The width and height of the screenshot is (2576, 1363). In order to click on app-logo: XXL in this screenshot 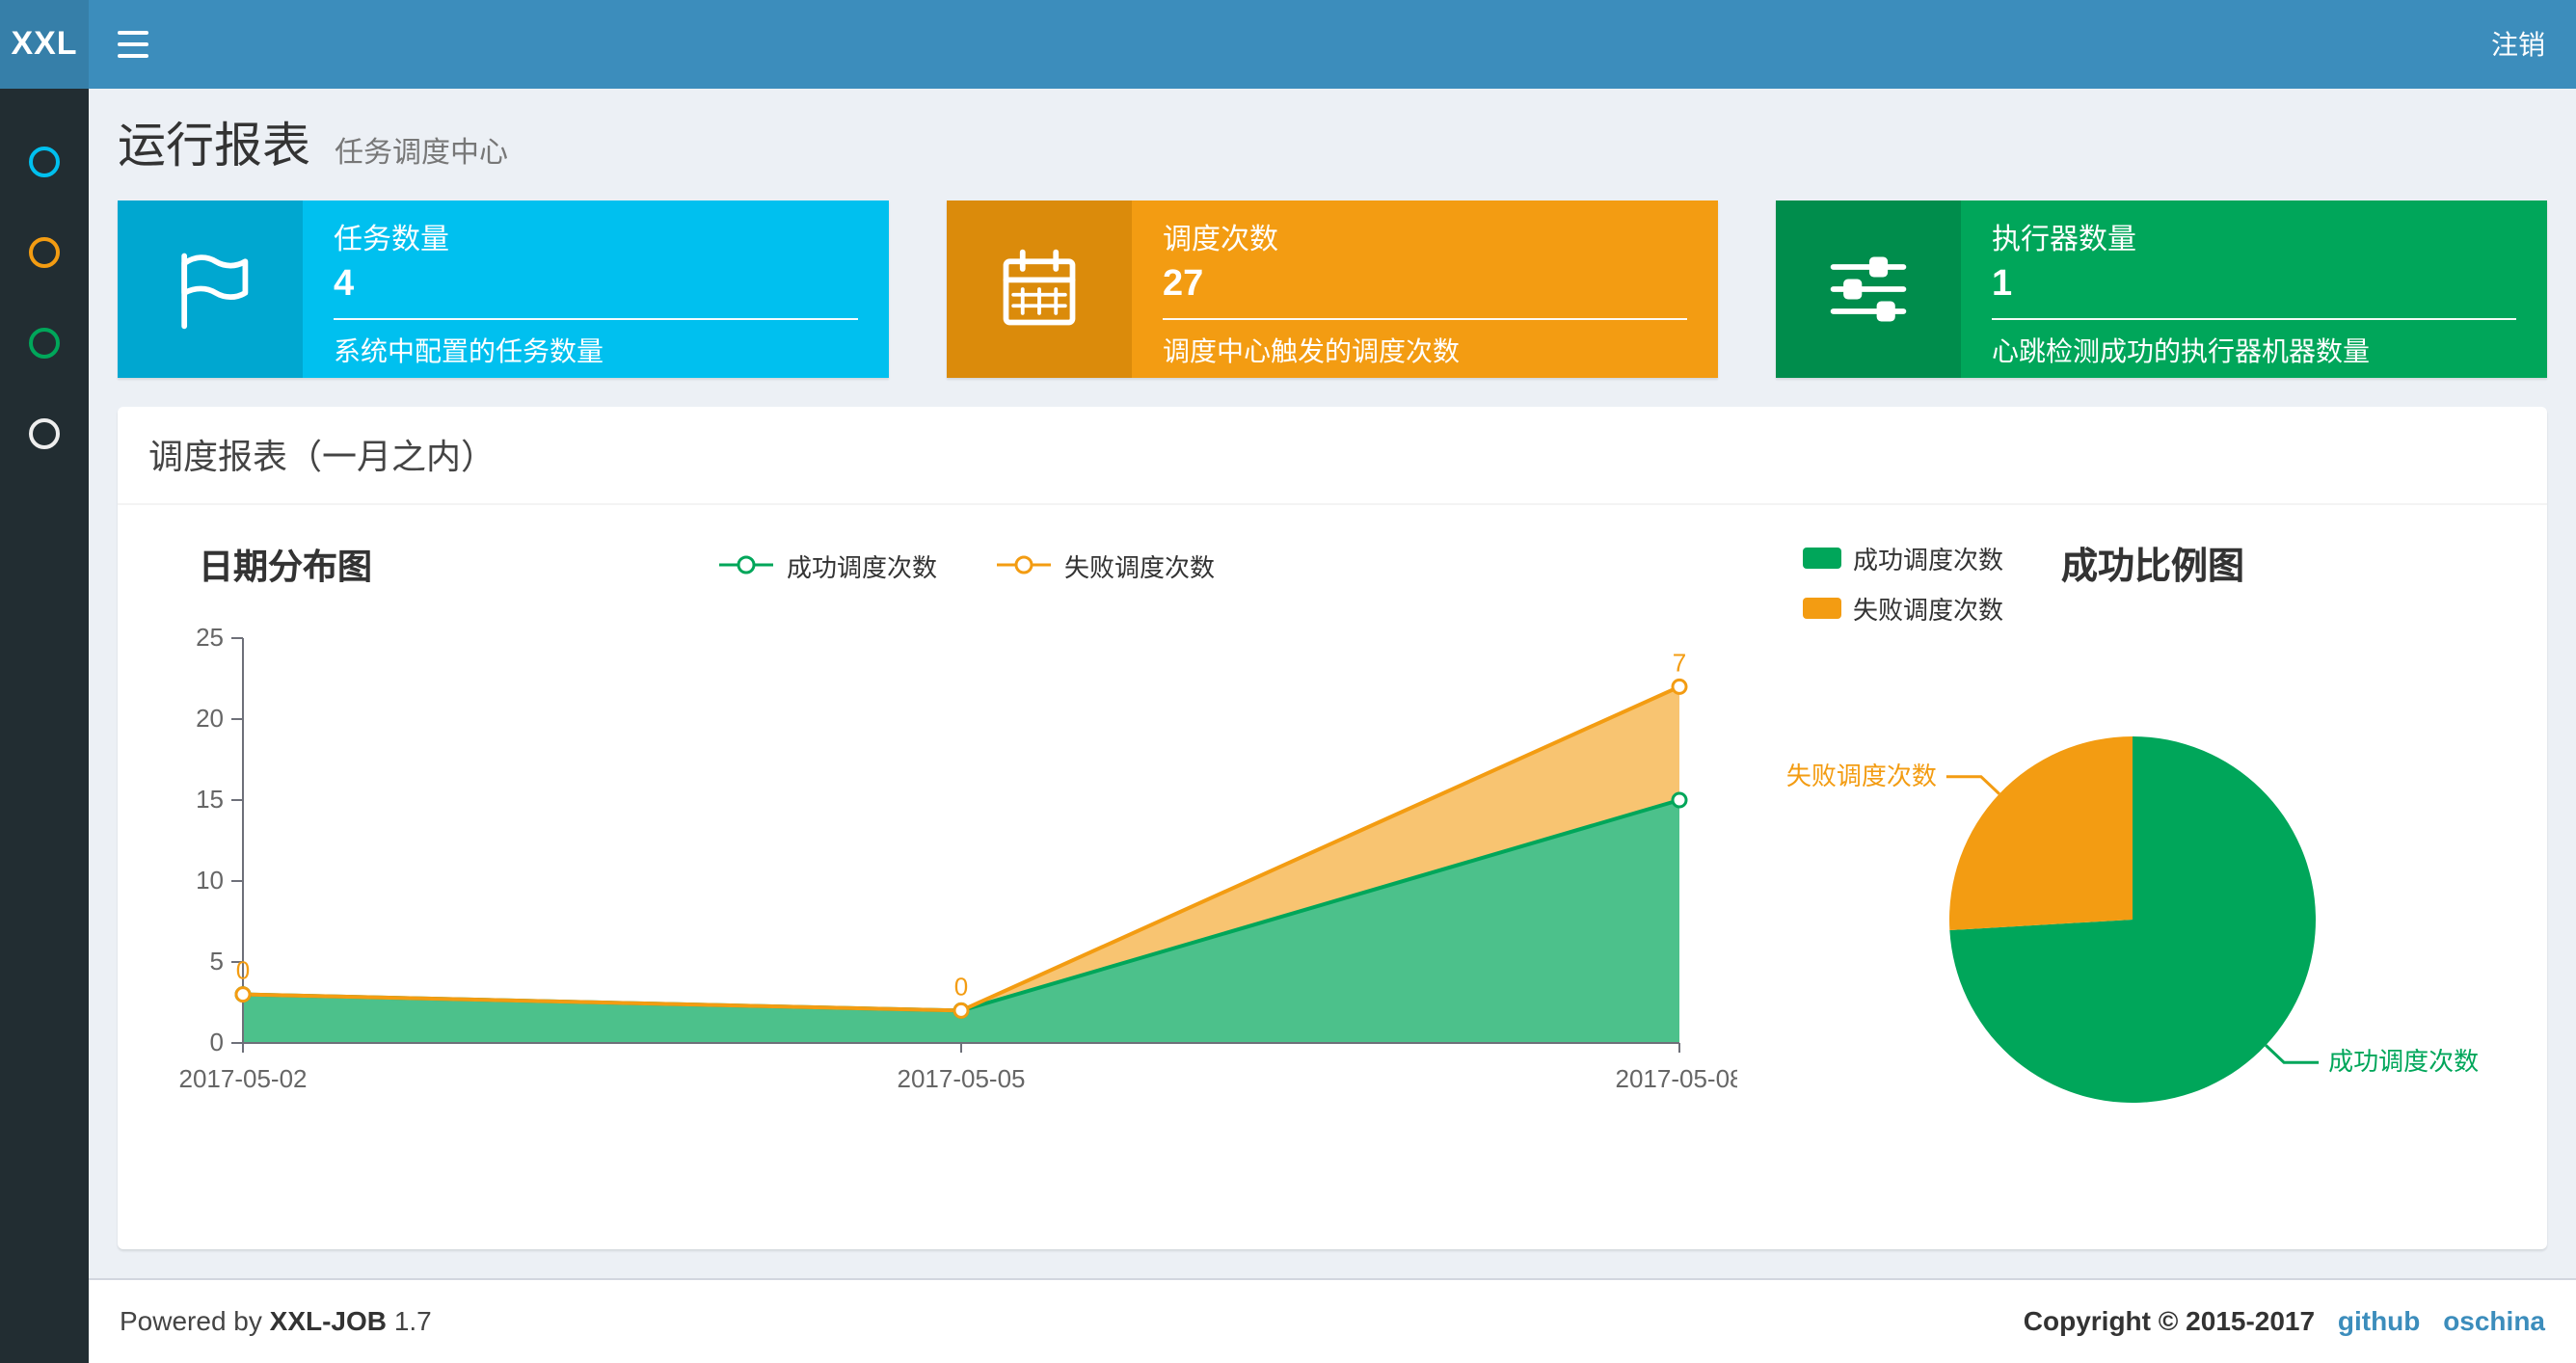, I will do `click(44, 44)`.